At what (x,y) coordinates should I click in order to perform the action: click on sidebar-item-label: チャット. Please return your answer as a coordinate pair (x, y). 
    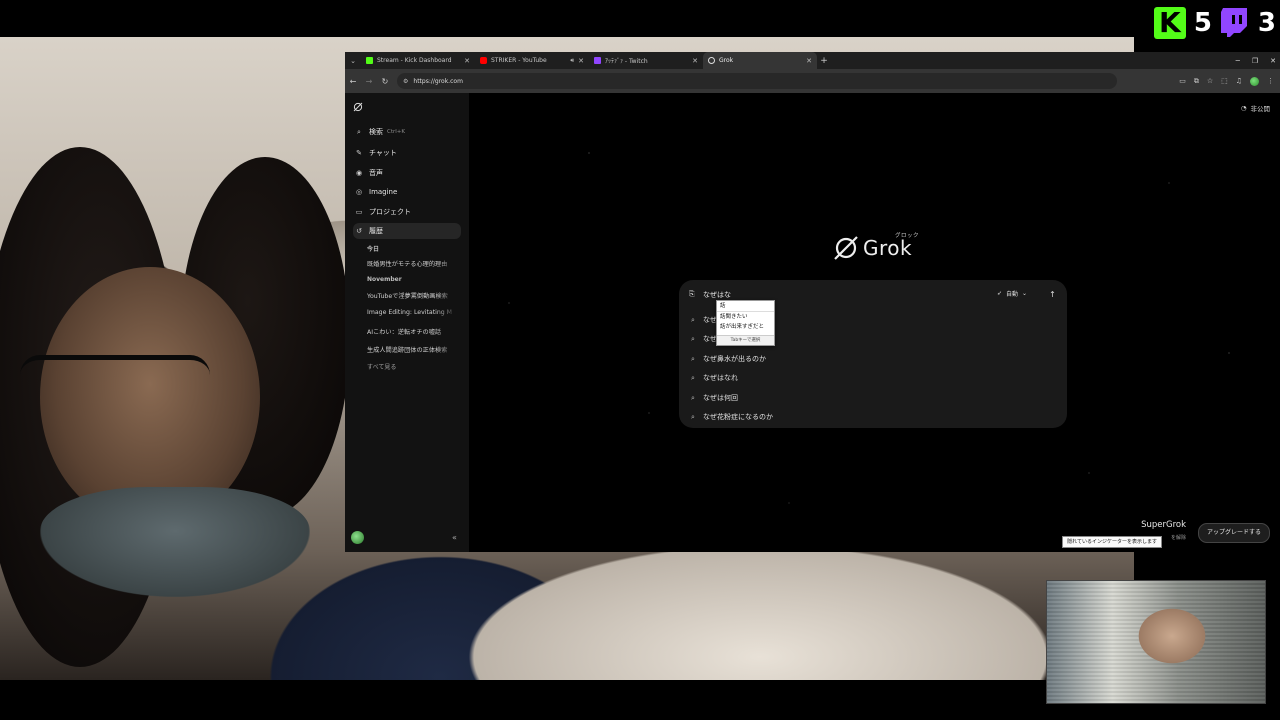
    Looking at the image, I should click on (383, 153).